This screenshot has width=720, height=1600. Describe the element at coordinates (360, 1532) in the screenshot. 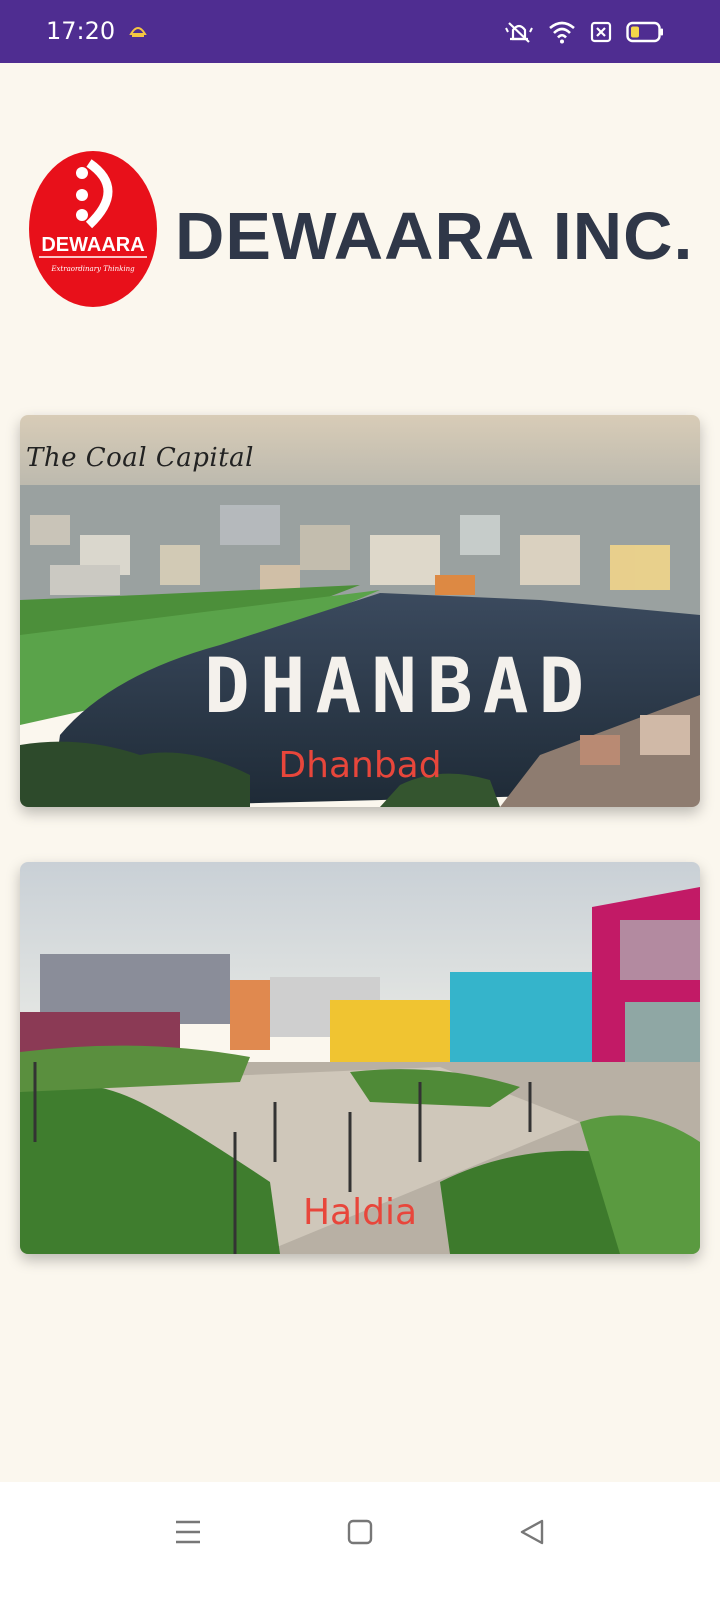

I see `home-icon` at that location.